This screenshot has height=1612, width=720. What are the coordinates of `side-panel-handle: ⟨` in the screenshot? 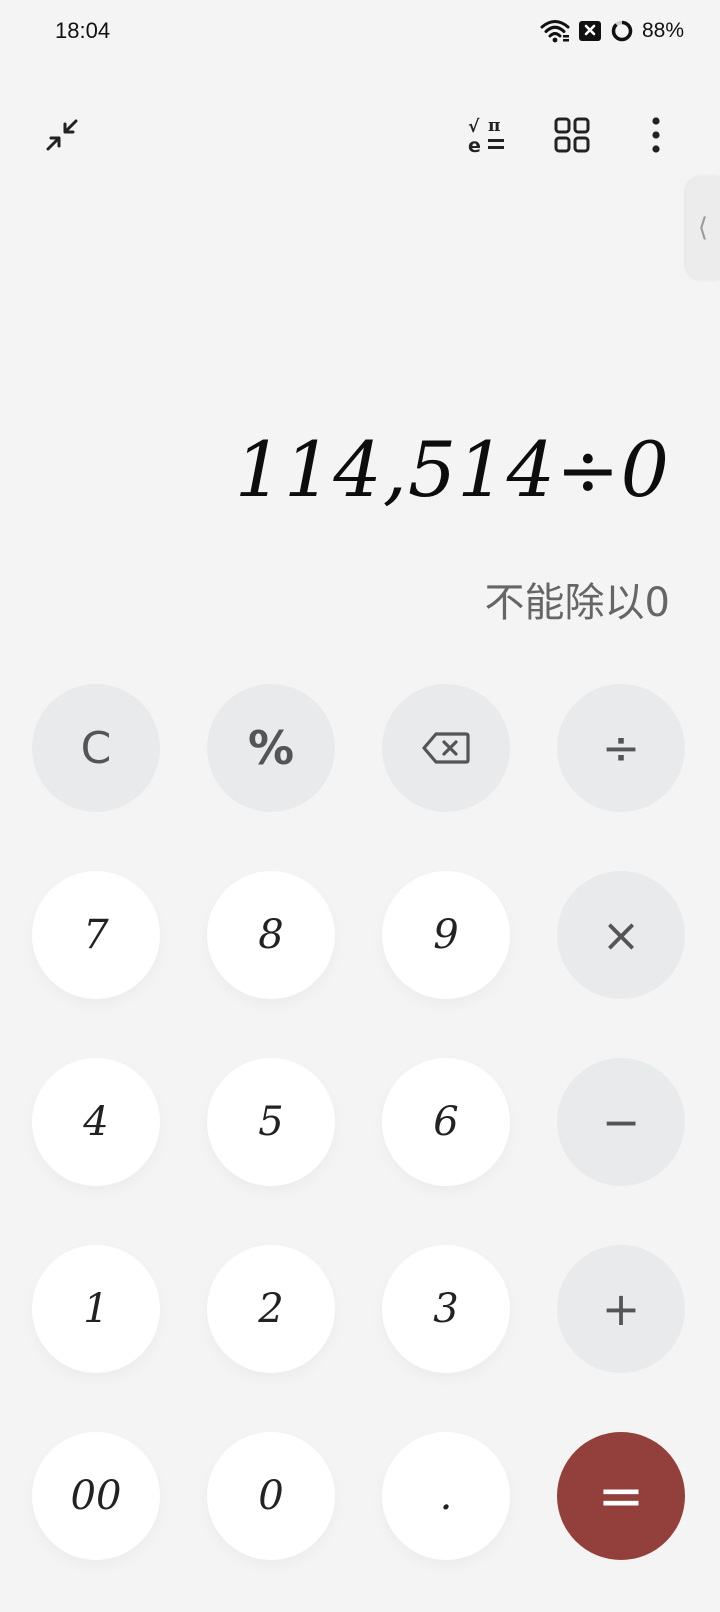 It's located at (703, 228).